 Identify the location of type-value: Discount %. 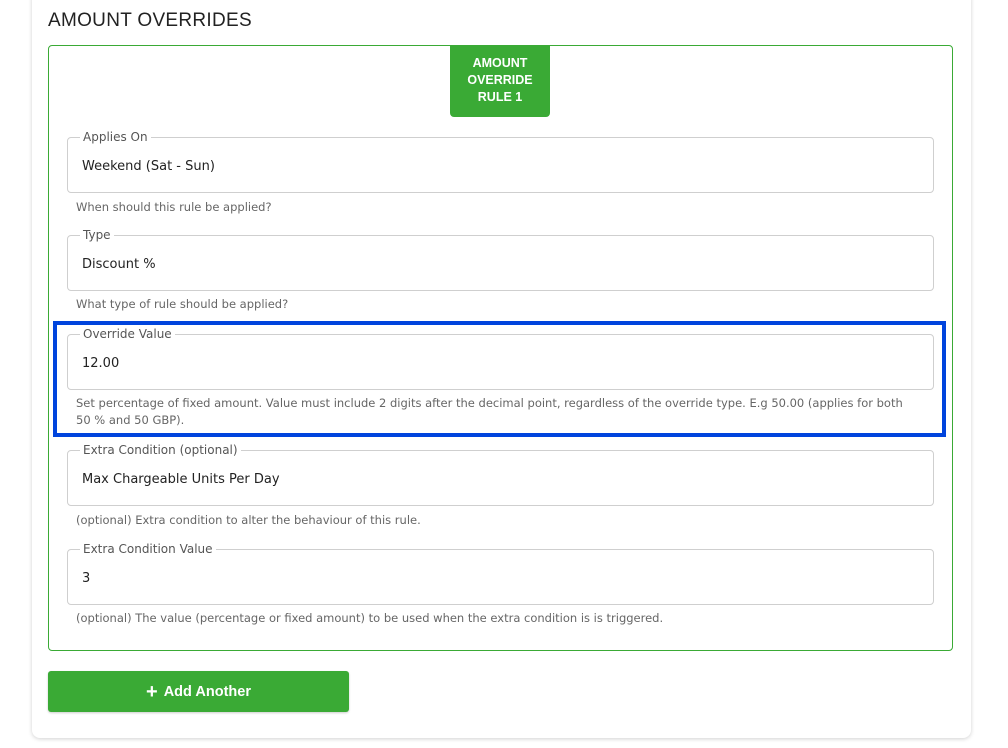
(119, 264).